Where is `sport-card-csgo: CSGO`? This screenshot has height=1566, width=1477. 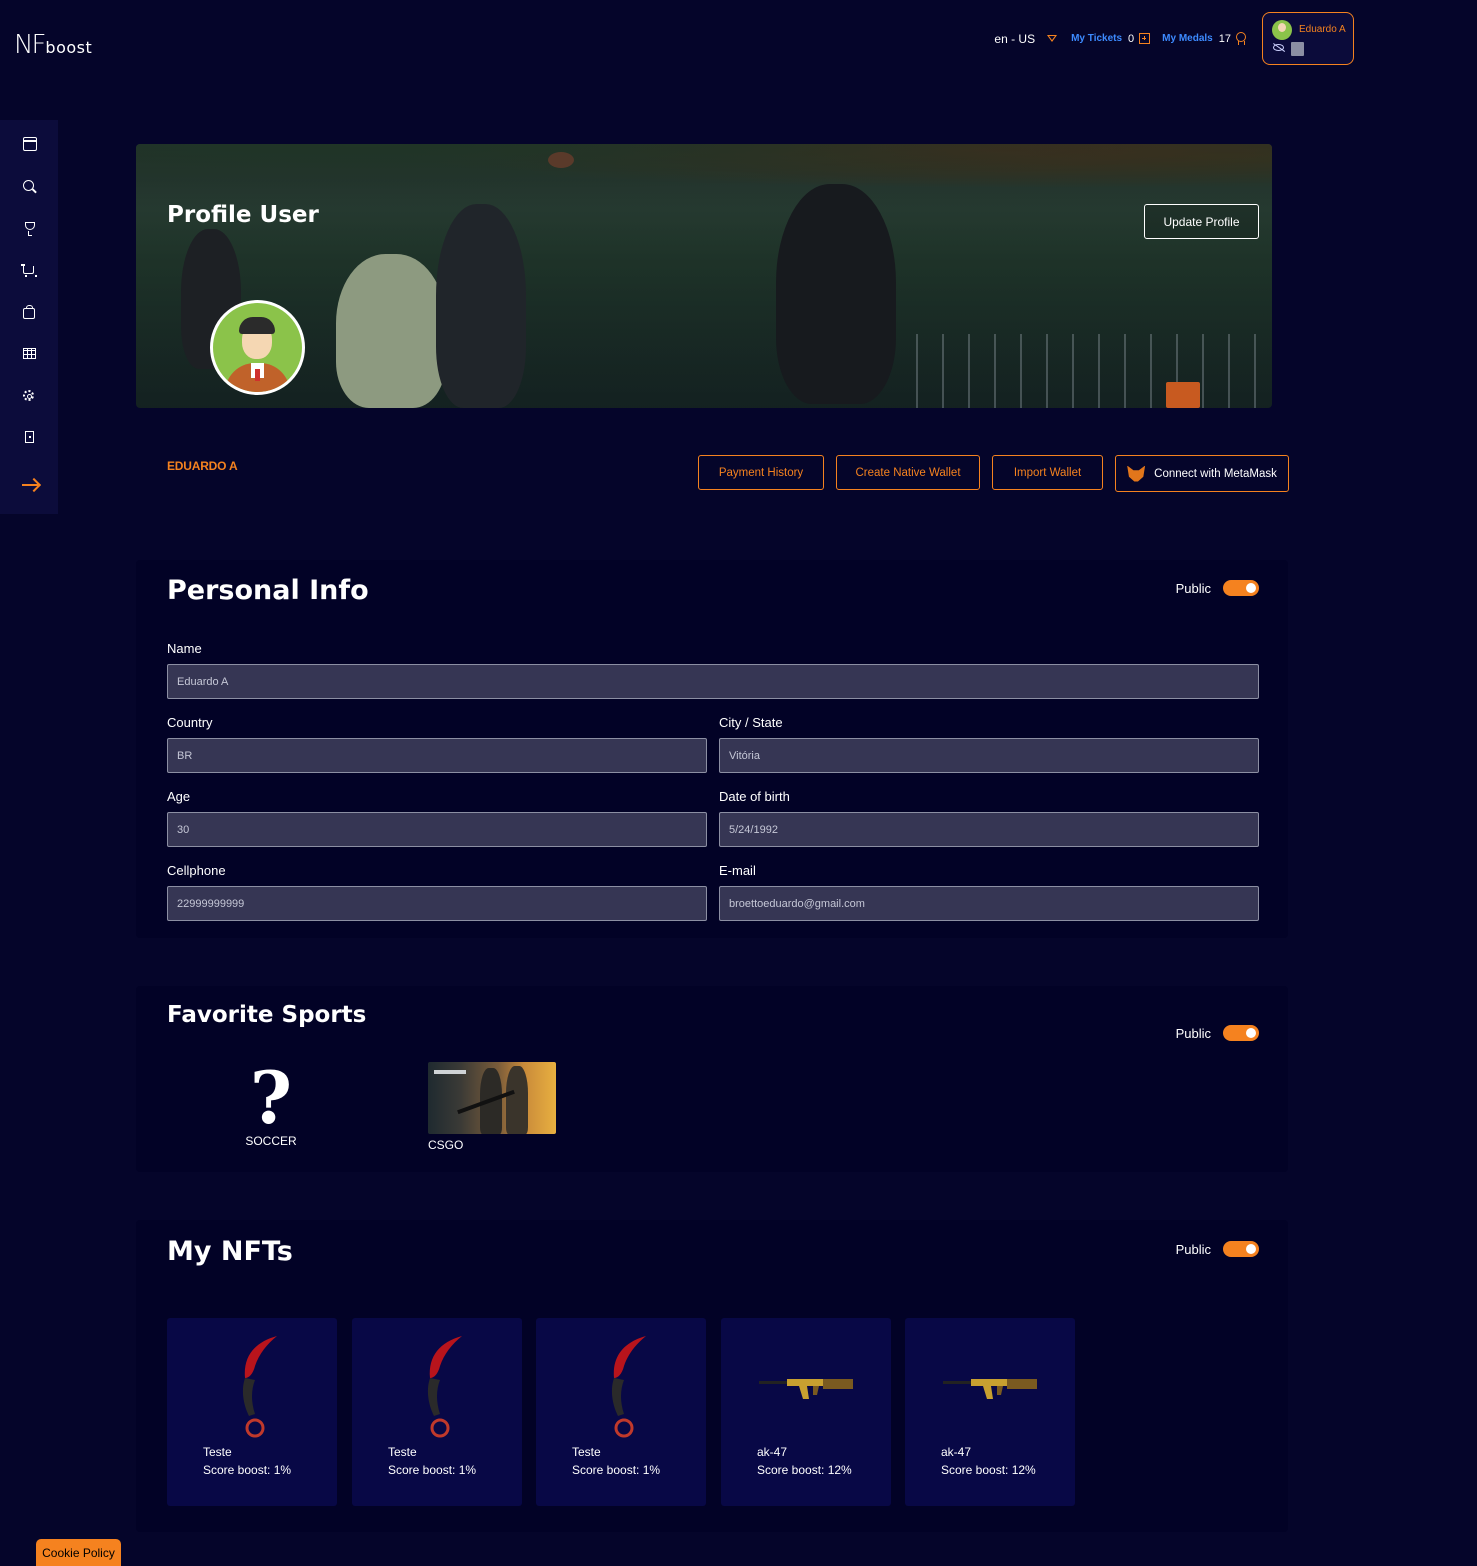
sport-card-csgo: CSGO is located at coordinates (492, 1107).